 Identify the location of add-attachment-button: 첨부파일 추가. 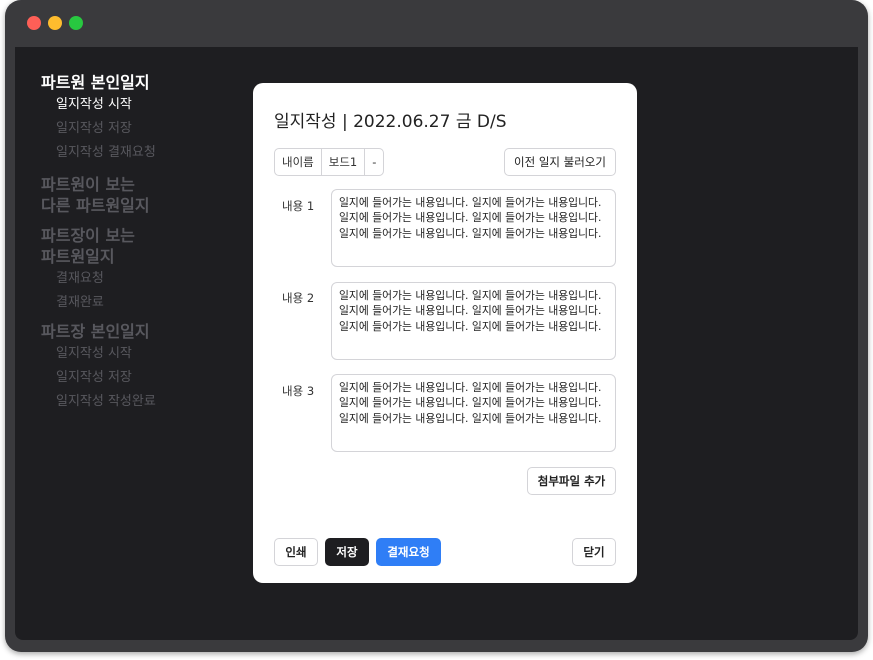
(571, 481).